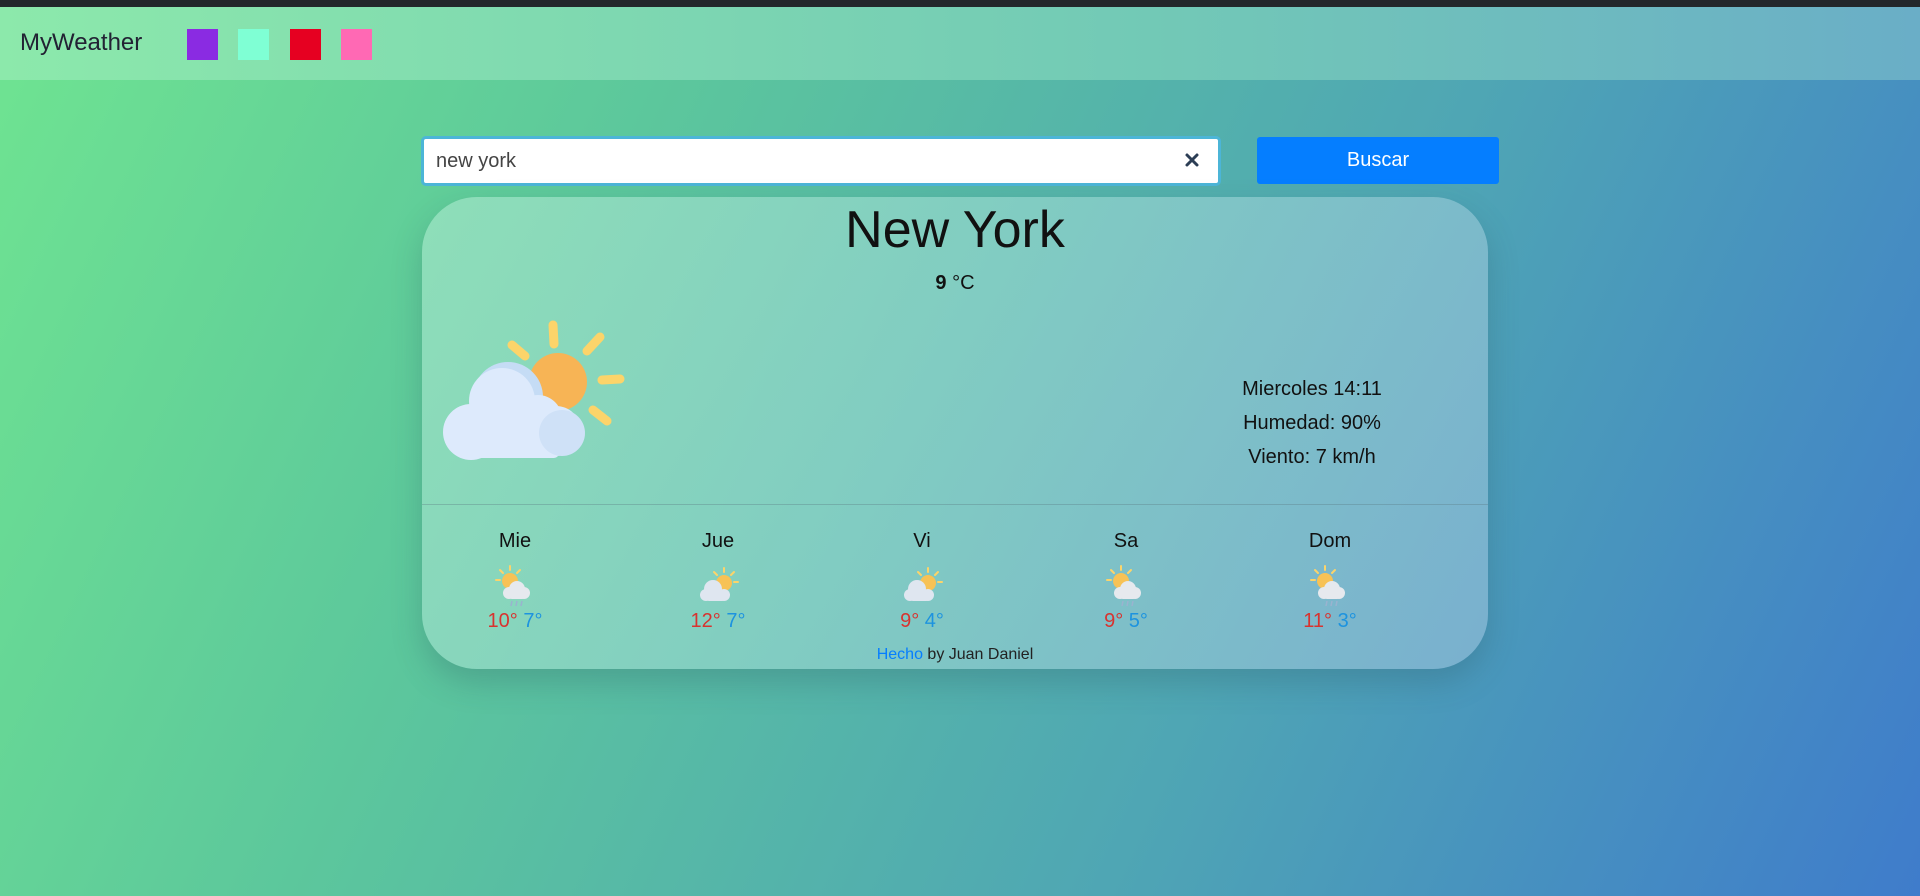 The image size is (1920, 896). I want to click on forecast-day-name: Jue, so click(718, 541).